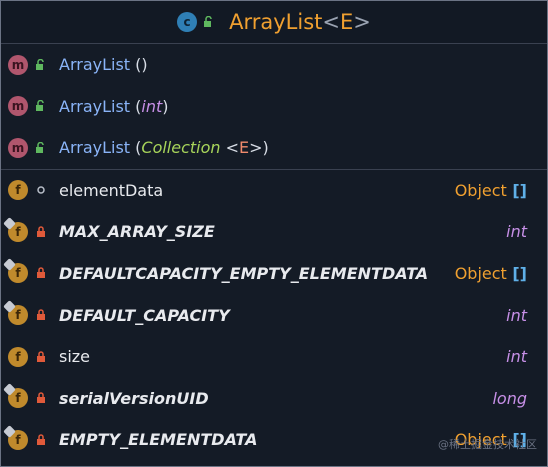  I want to click on field-name: DEFAULT_CAPACITY, so click(144, 315).